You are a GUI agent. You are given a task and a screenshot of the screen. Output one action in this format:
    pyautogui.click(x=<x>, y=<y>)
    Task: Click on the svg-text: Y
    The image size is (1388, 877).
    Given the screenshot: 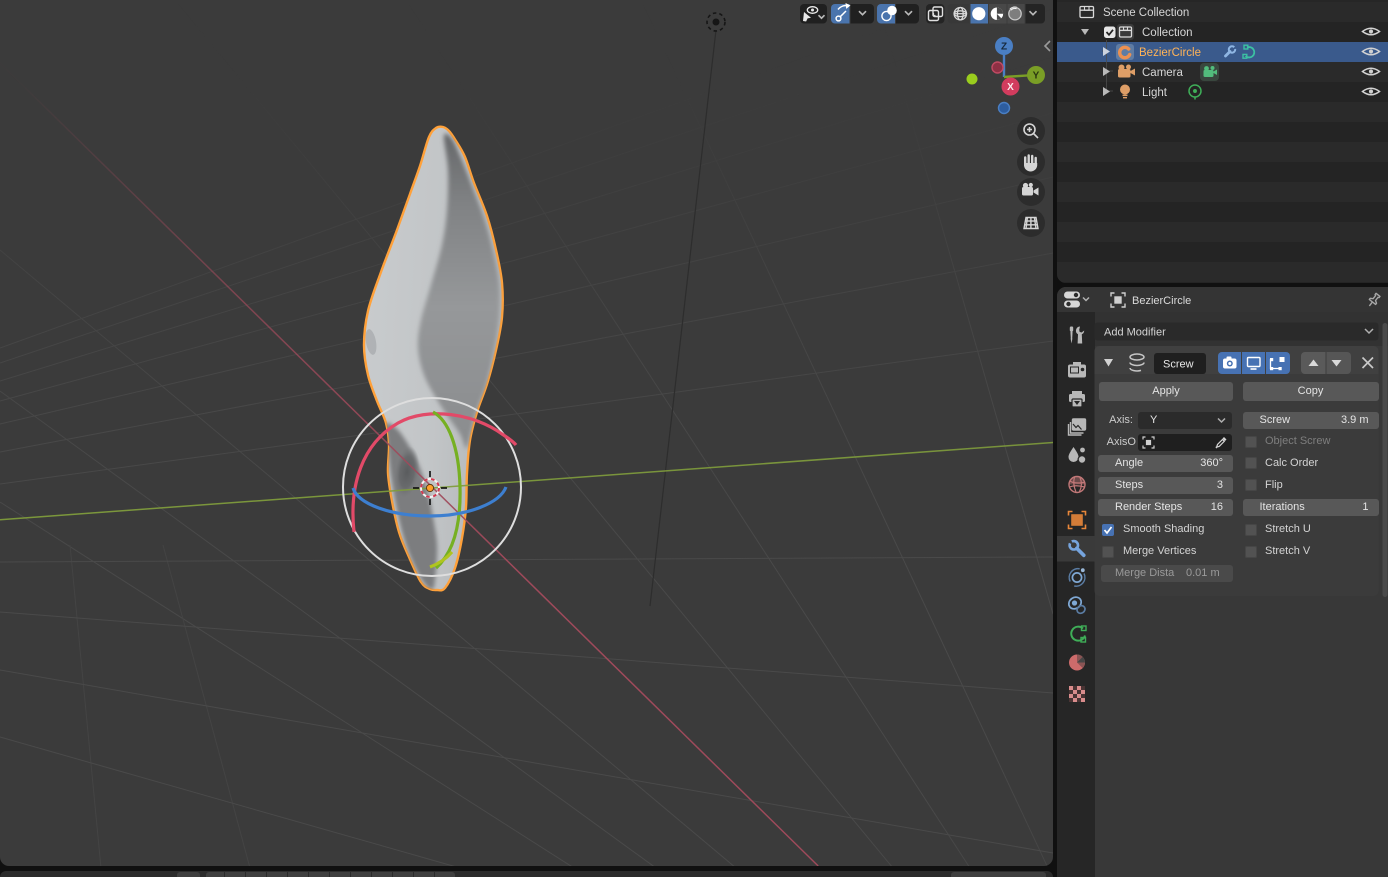 What is the action you would take?
    pyautogui.click(x=1036, y=76)
    